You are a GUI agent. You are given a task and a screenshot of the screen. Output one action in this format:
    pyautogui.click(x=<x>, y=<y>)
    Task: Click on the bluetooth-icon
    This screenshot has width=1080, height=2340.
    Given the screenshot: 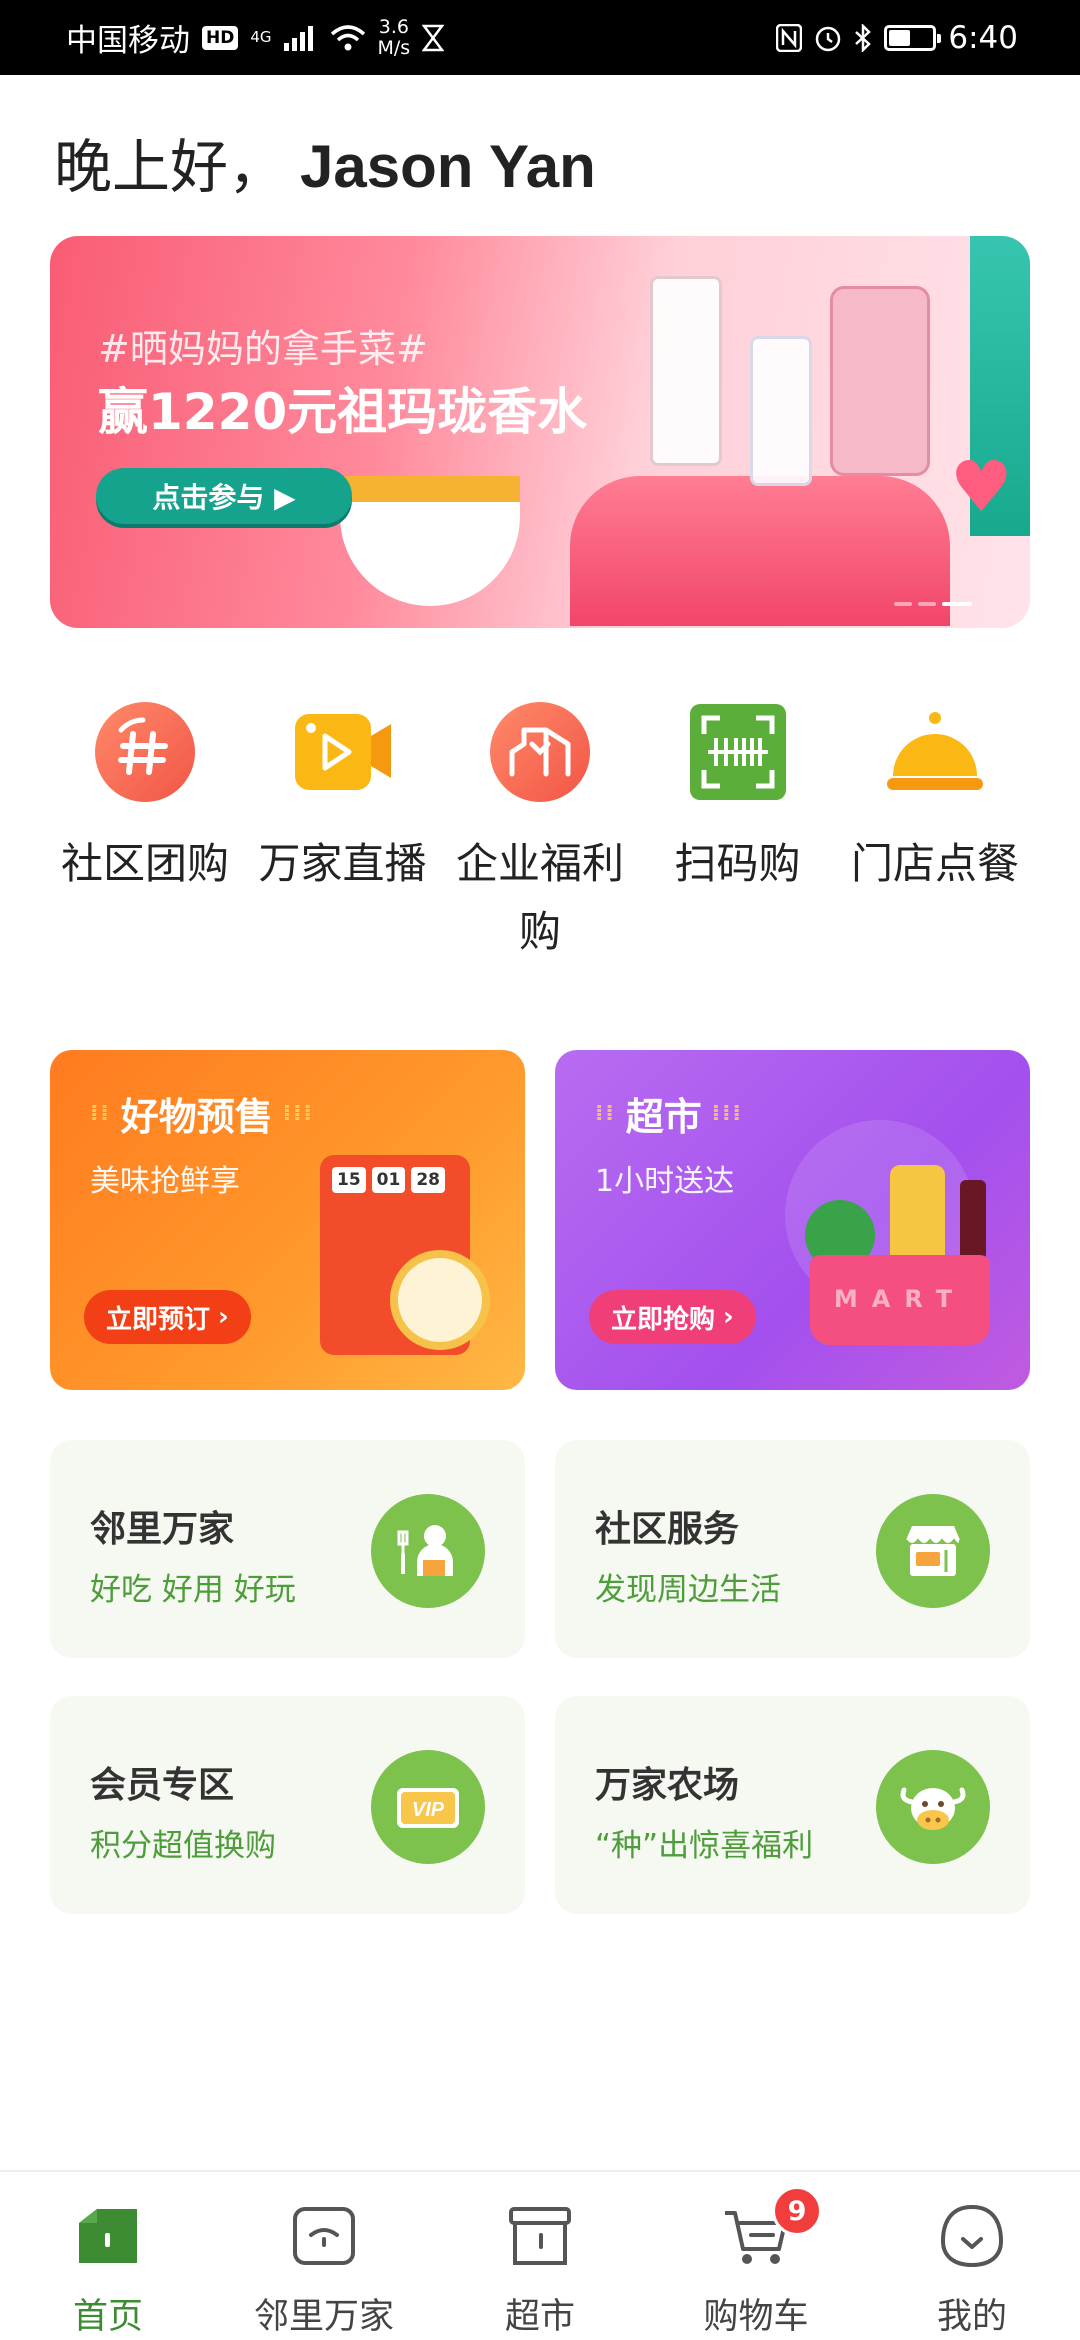 What is the action you would take?
    pyautogui.click(x=863, y=37)
    